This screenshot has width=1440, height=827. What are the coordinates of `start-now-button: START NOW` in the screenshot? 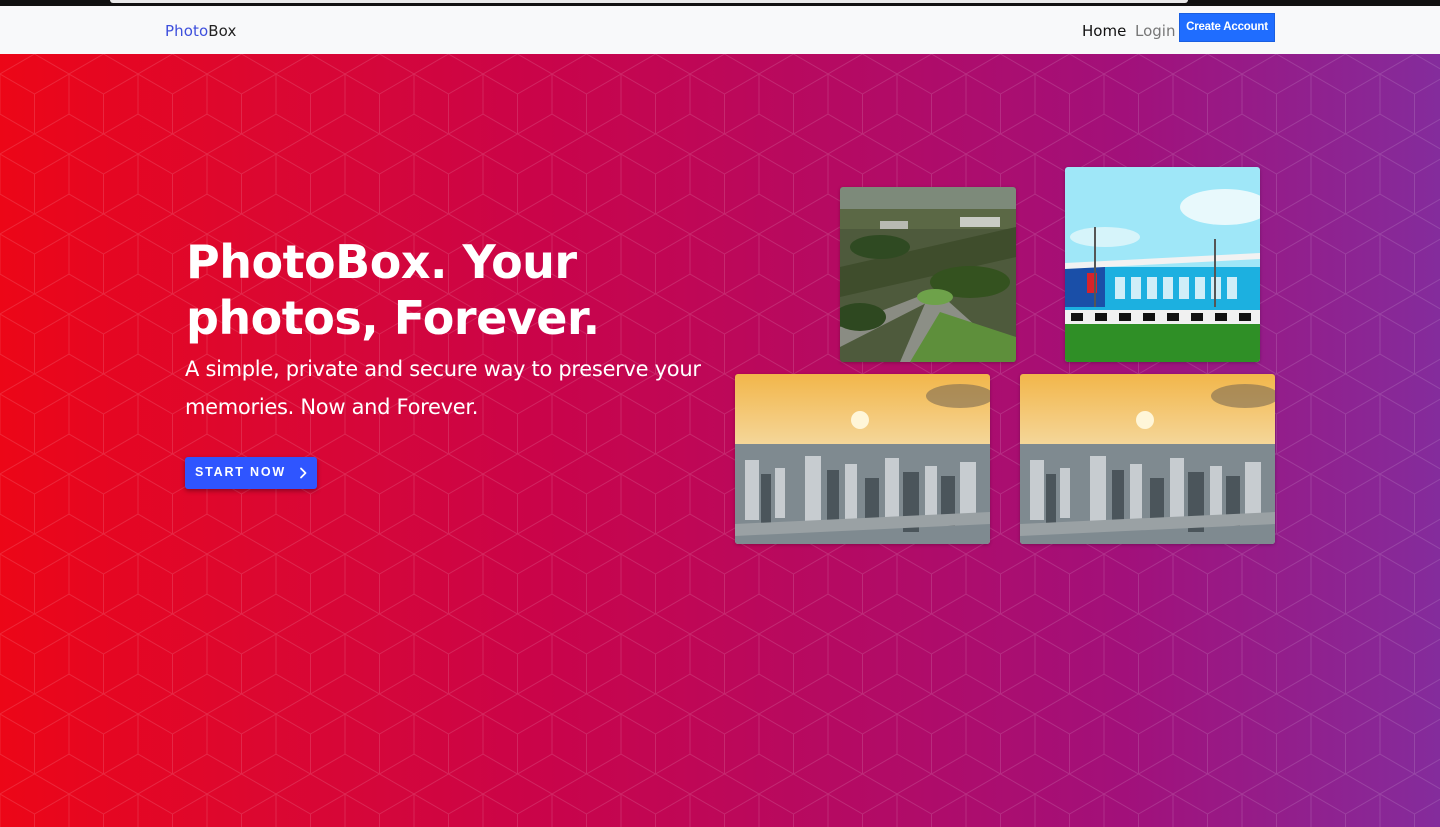 It's located at (251, 473).